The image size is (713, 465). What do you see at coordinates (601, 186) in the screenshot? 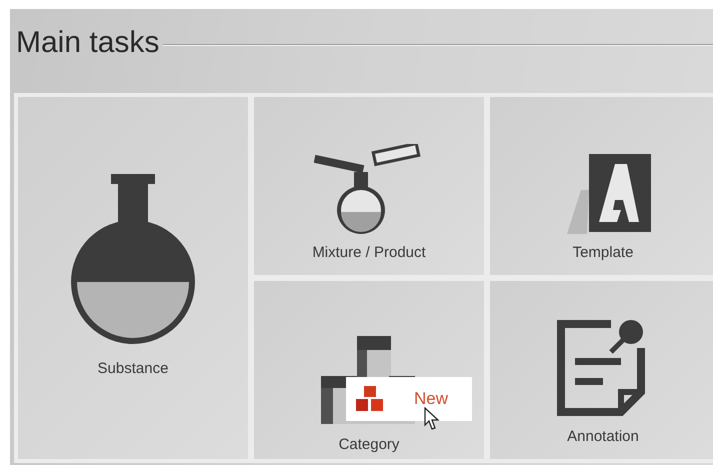
I see `task-tile: Template` at bounding box center [601, 186].